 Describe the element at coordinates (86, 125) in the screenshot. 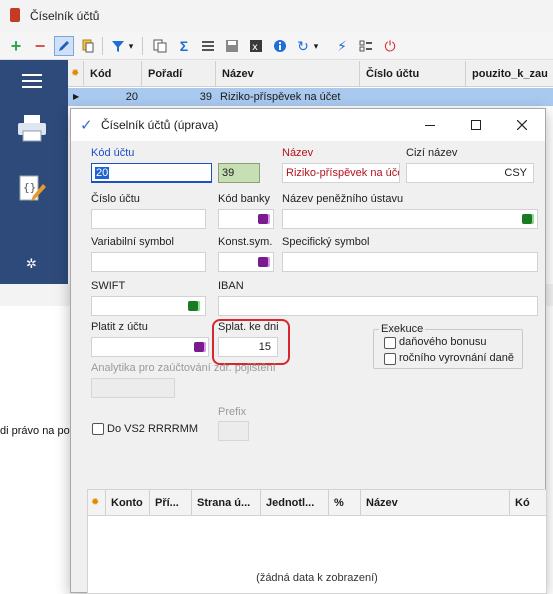

I see `checkmark-icon: ✓` at that location.